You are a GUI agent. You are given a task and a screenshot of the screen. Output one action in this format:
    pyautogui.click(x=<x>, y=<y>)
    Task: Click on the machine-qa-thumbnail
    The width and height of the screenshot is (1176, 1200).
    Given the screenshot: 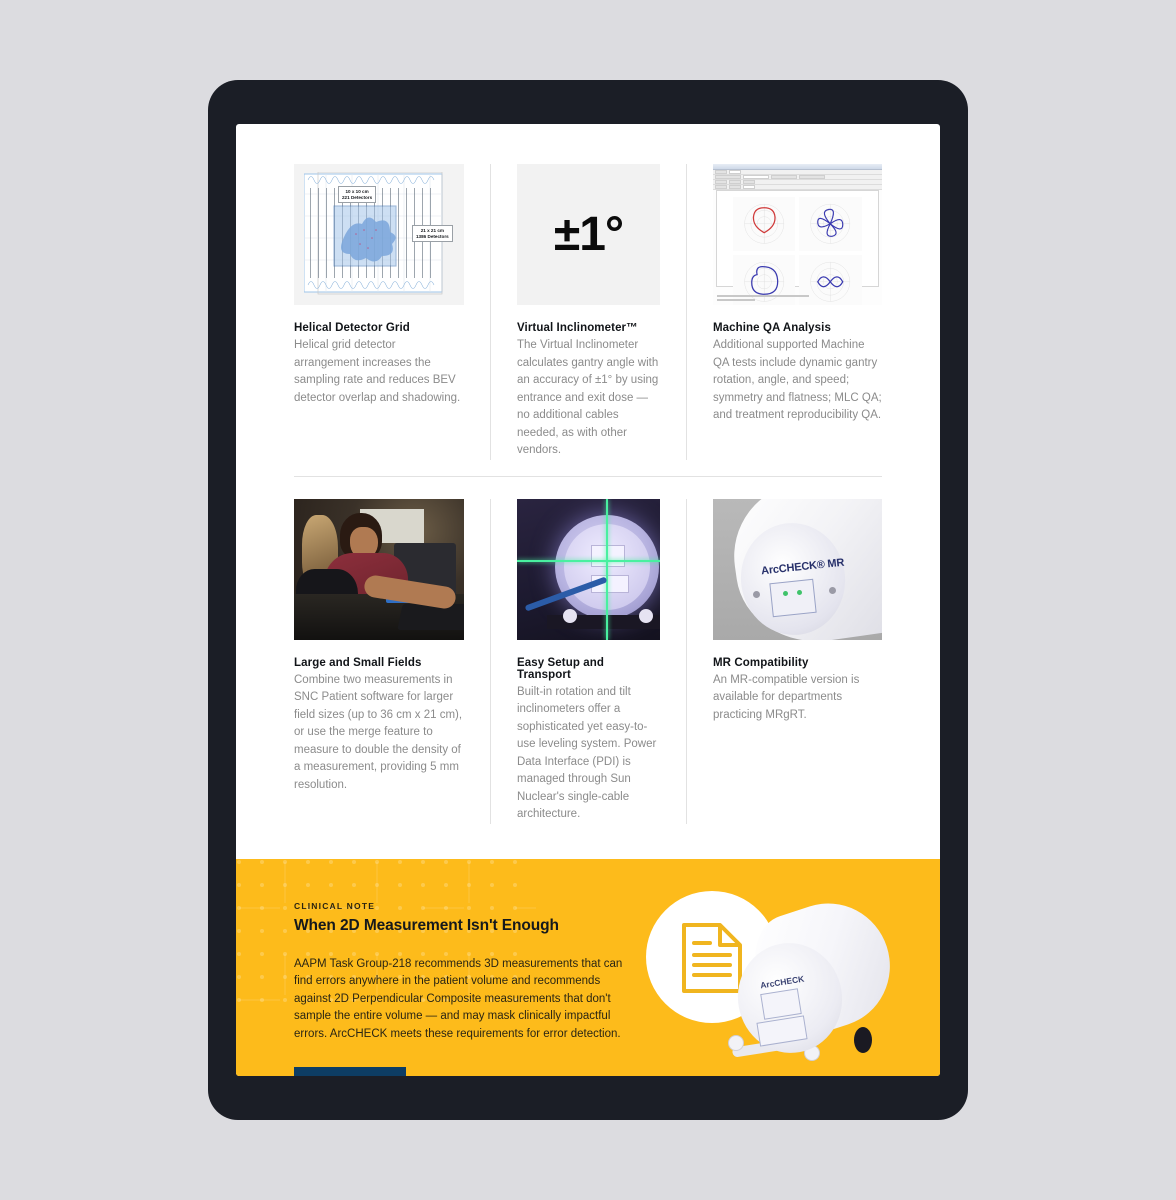 What is the action you would take?
    pyautogui.click(x=797, y=234)
    